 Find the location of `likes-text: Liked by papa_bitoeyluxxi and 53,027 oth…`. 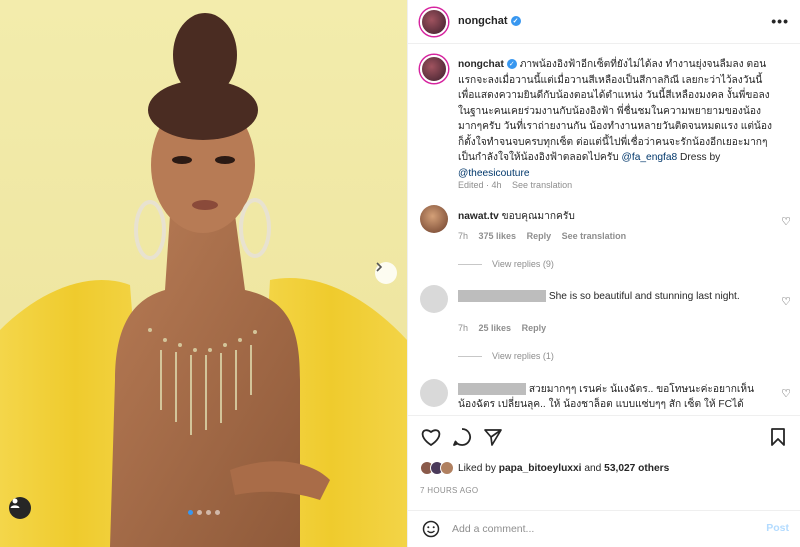

likes-text: Liked by papa_bitoeyluxxi and 53,027 oth… is located at coordinates (563, 468).